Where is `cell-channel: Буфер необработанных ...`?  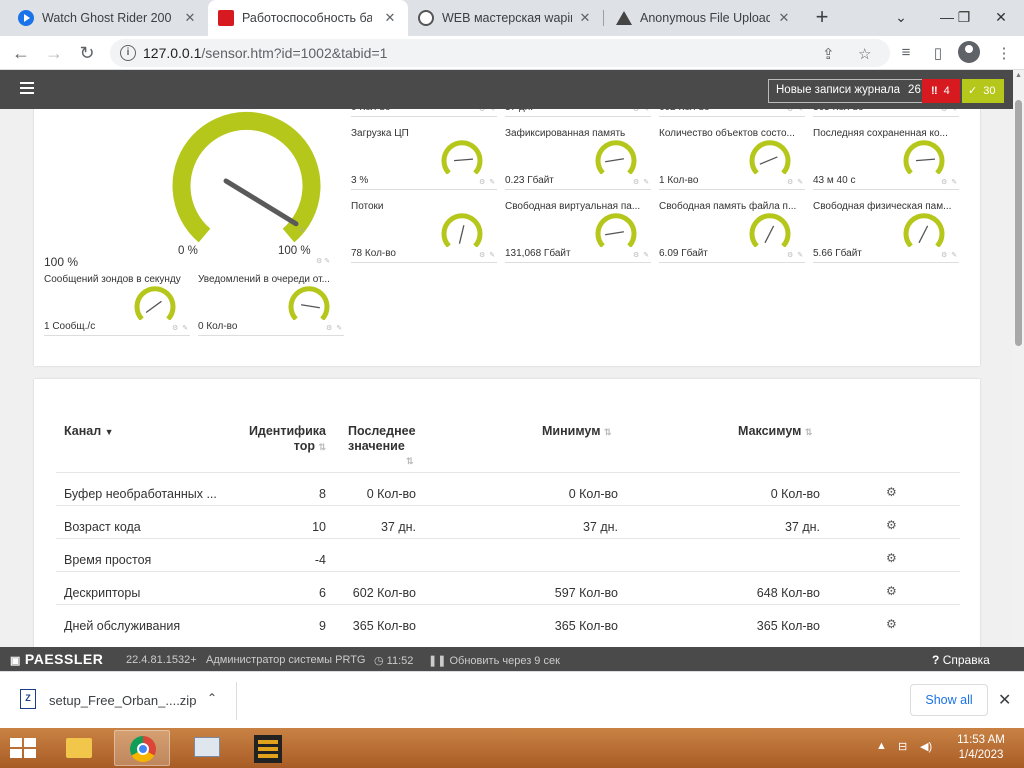
cell-channel: Буфер необработанных ... is located at coordinates (140, 494).